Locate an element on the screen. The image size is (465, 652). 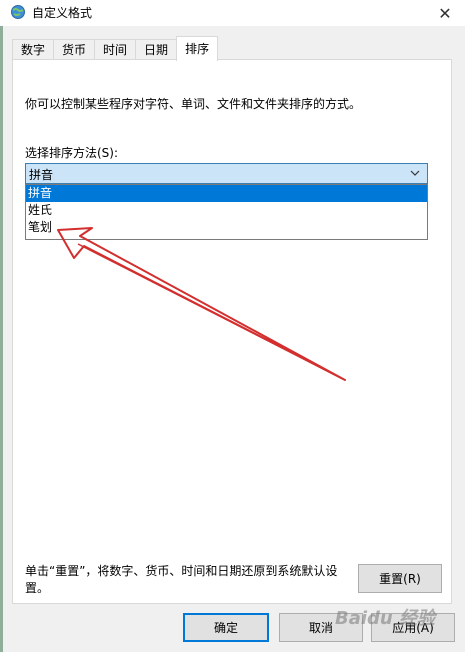
sort-method-dropdown: 拼音 姓氏 笔划 is located at coordinates (226, 212).